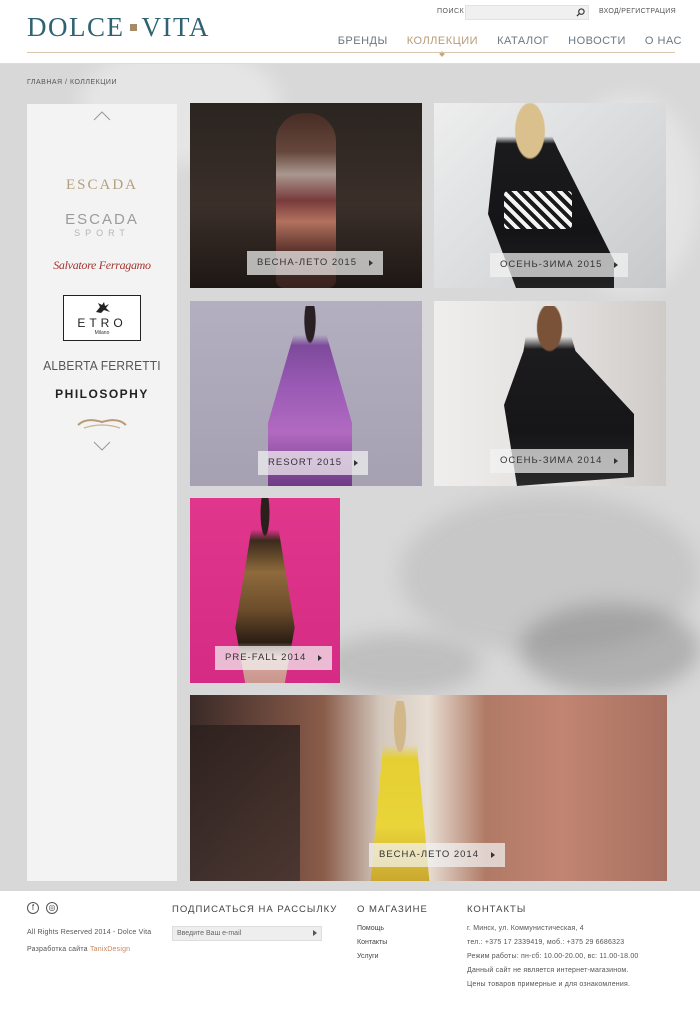  What do you see at coordinates (307, 262) in the screenshot?
I see `collection-label-text: ВЕСНА-ЛЕТО 2015` at bounding box center [307, 262].